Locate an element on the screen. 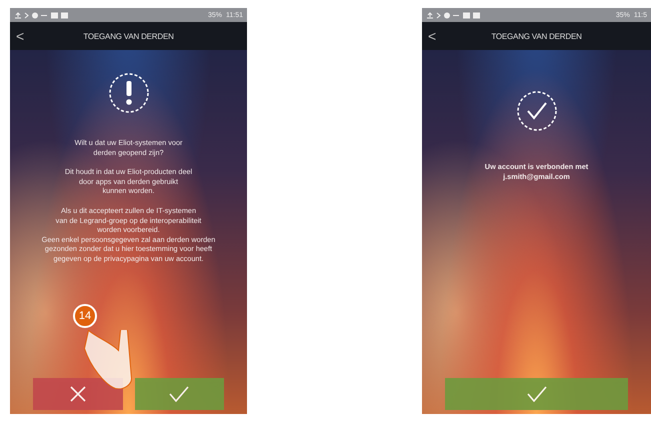 The image size is (651, 425). pointing-hand-drawing is located at coordinates (108, 359).